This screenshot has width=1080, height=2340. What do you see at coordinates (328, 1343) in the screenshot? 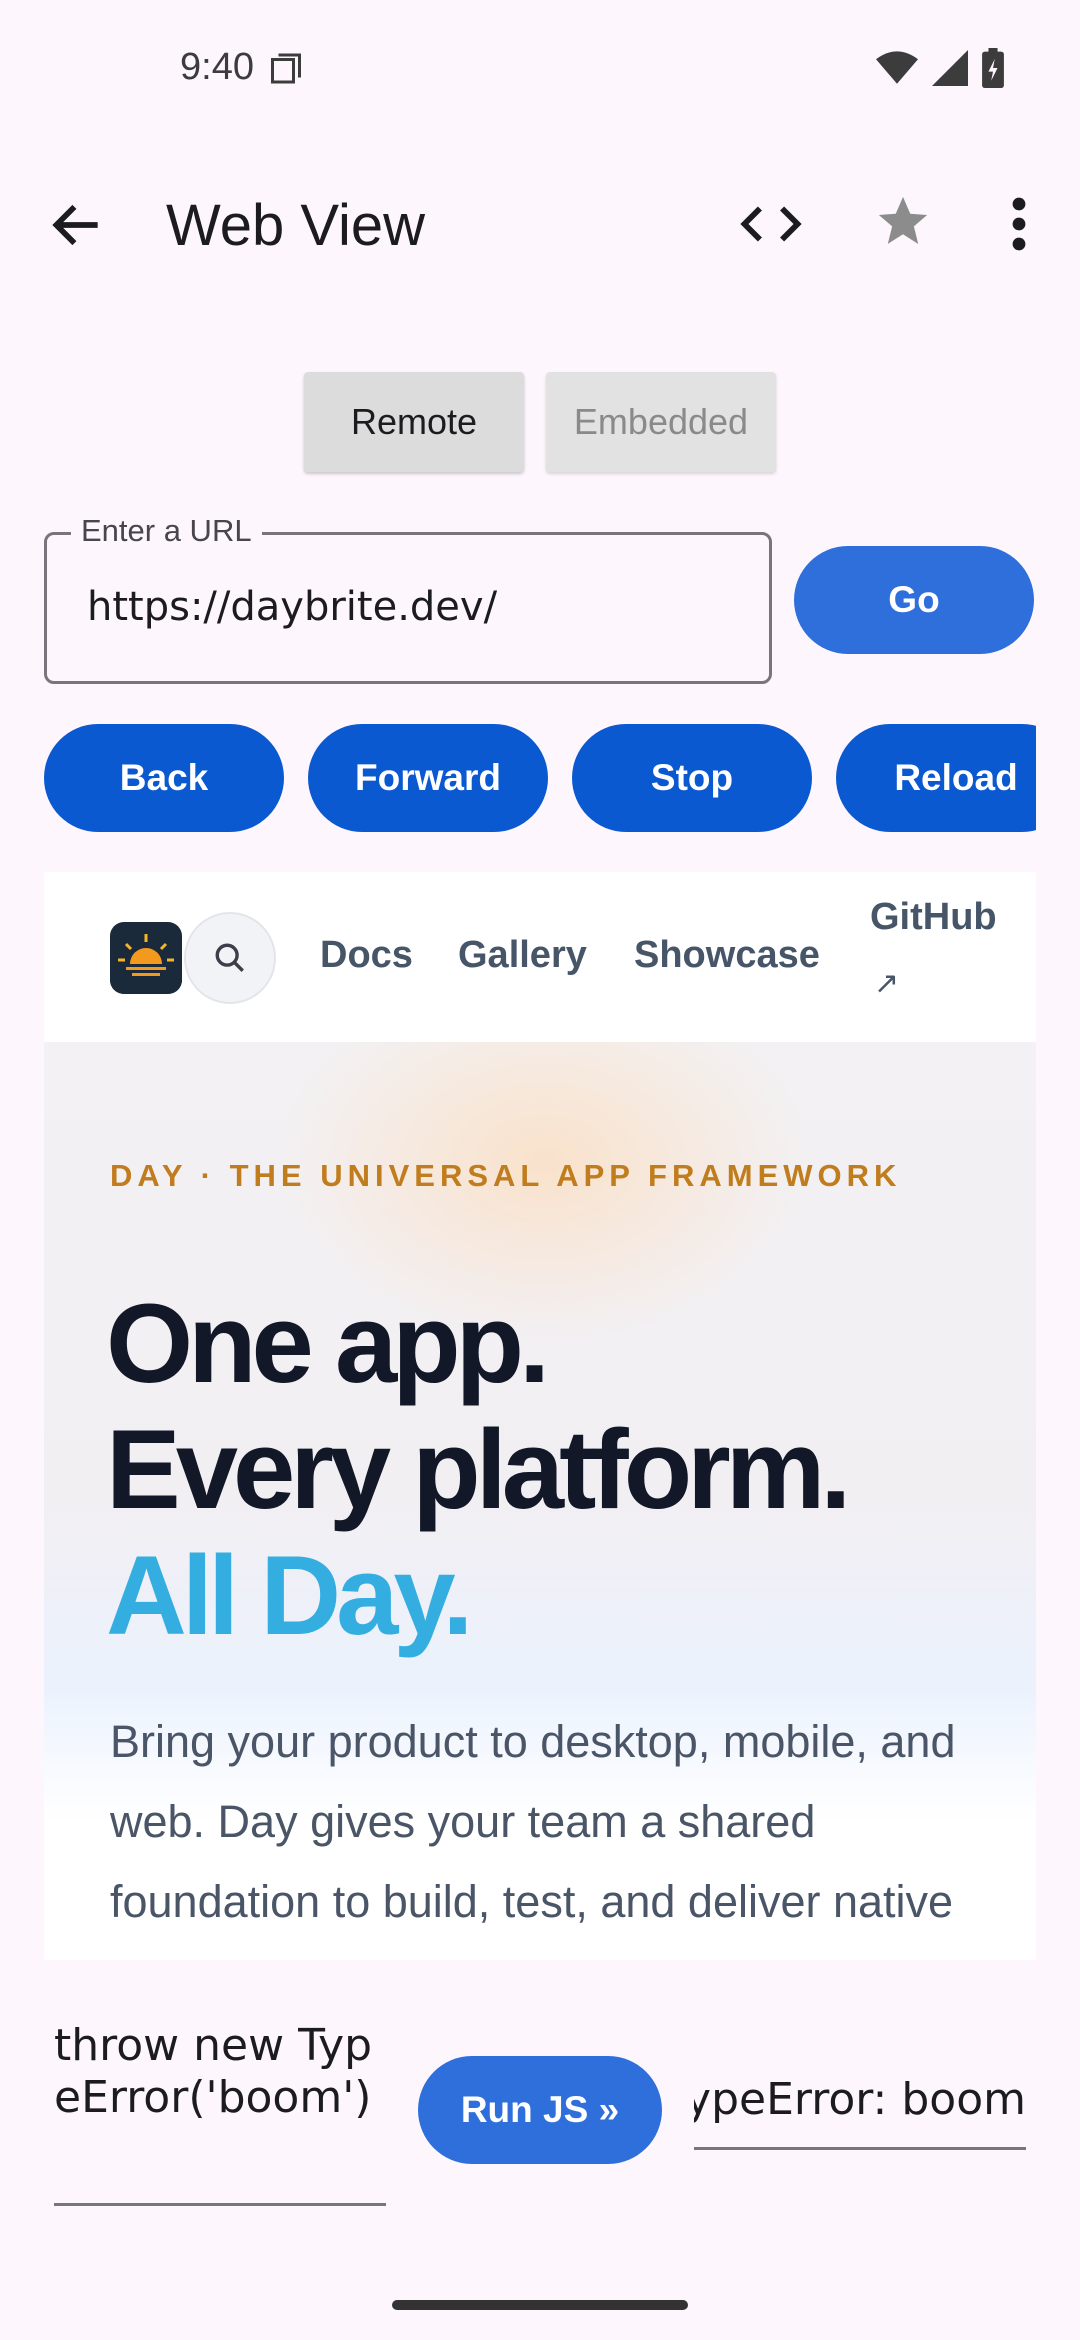
I see `hero-headline-line-1: One app.` at bounding box center [328, 1343].